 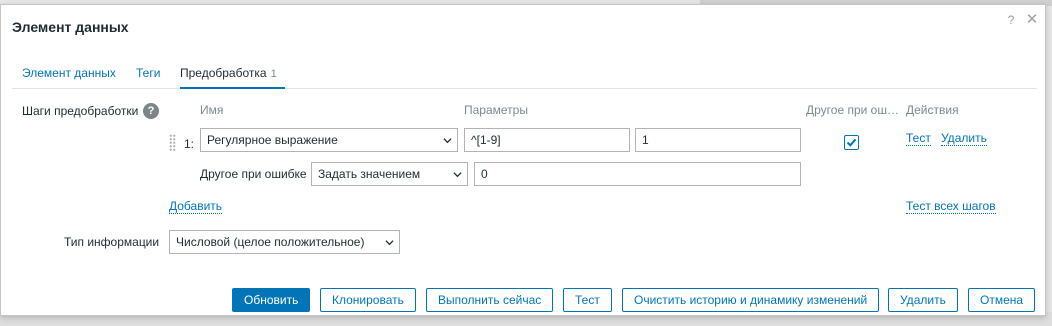 I want to click on tab-tags-label: Теги, so click(x=148, y=73).